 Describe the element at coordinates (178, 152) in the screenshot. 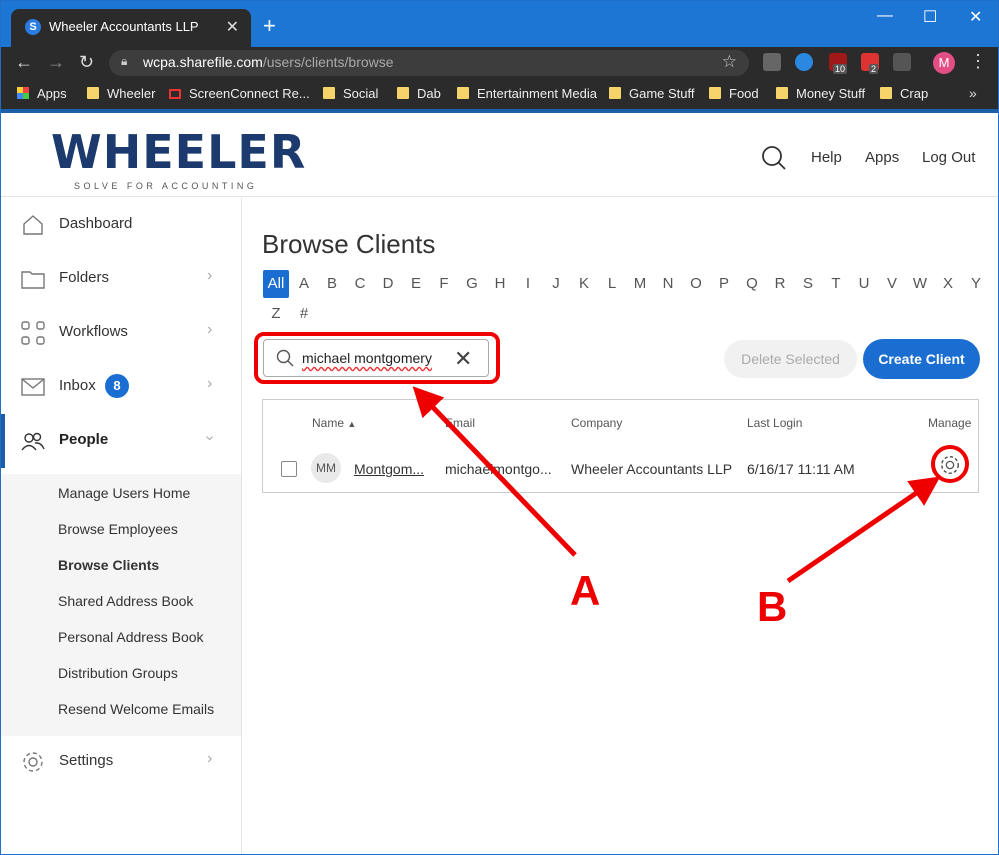

I see `company-logo: WHEELER` at that location.